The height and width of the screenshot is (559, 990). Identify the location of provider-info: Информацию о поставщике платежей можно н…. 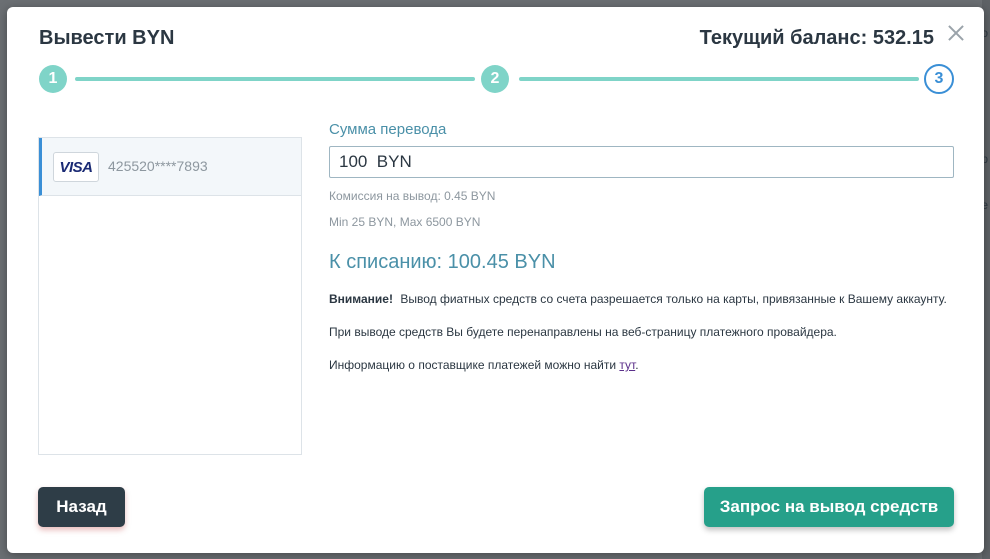
(641, 365).